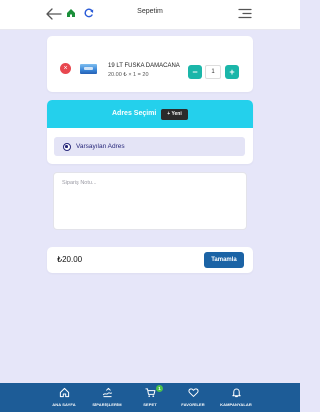  Describe the element at coordinates (88, 69) in the screenshot. I see `product-image` at that location.